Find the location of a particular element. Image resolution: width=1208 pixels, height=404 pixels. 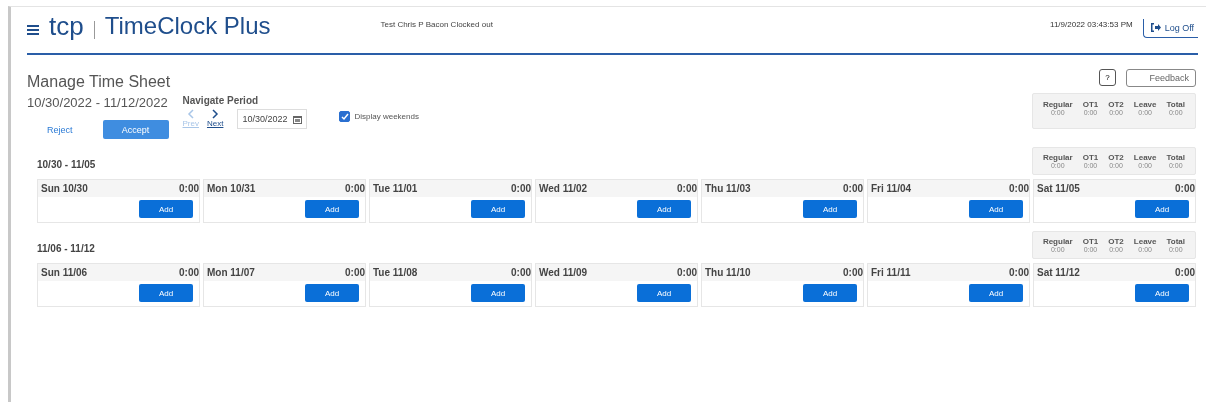

week-title: 11/06 - 11/12 is located at coordinates (66, 248).